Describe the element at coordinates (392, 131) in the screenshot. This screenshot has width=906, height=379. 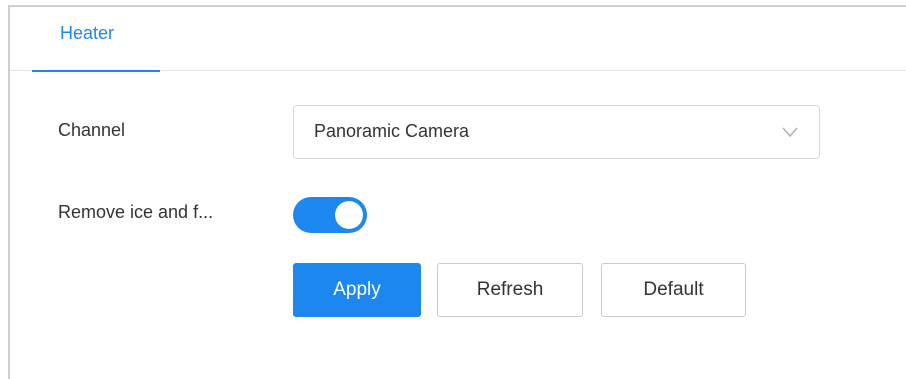
I see `channel-select-value: Panoramic Camera` at that location.